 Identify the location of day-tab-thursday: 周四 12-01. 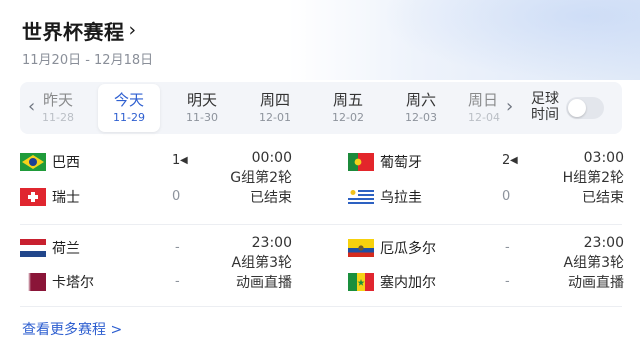
(275, 108).